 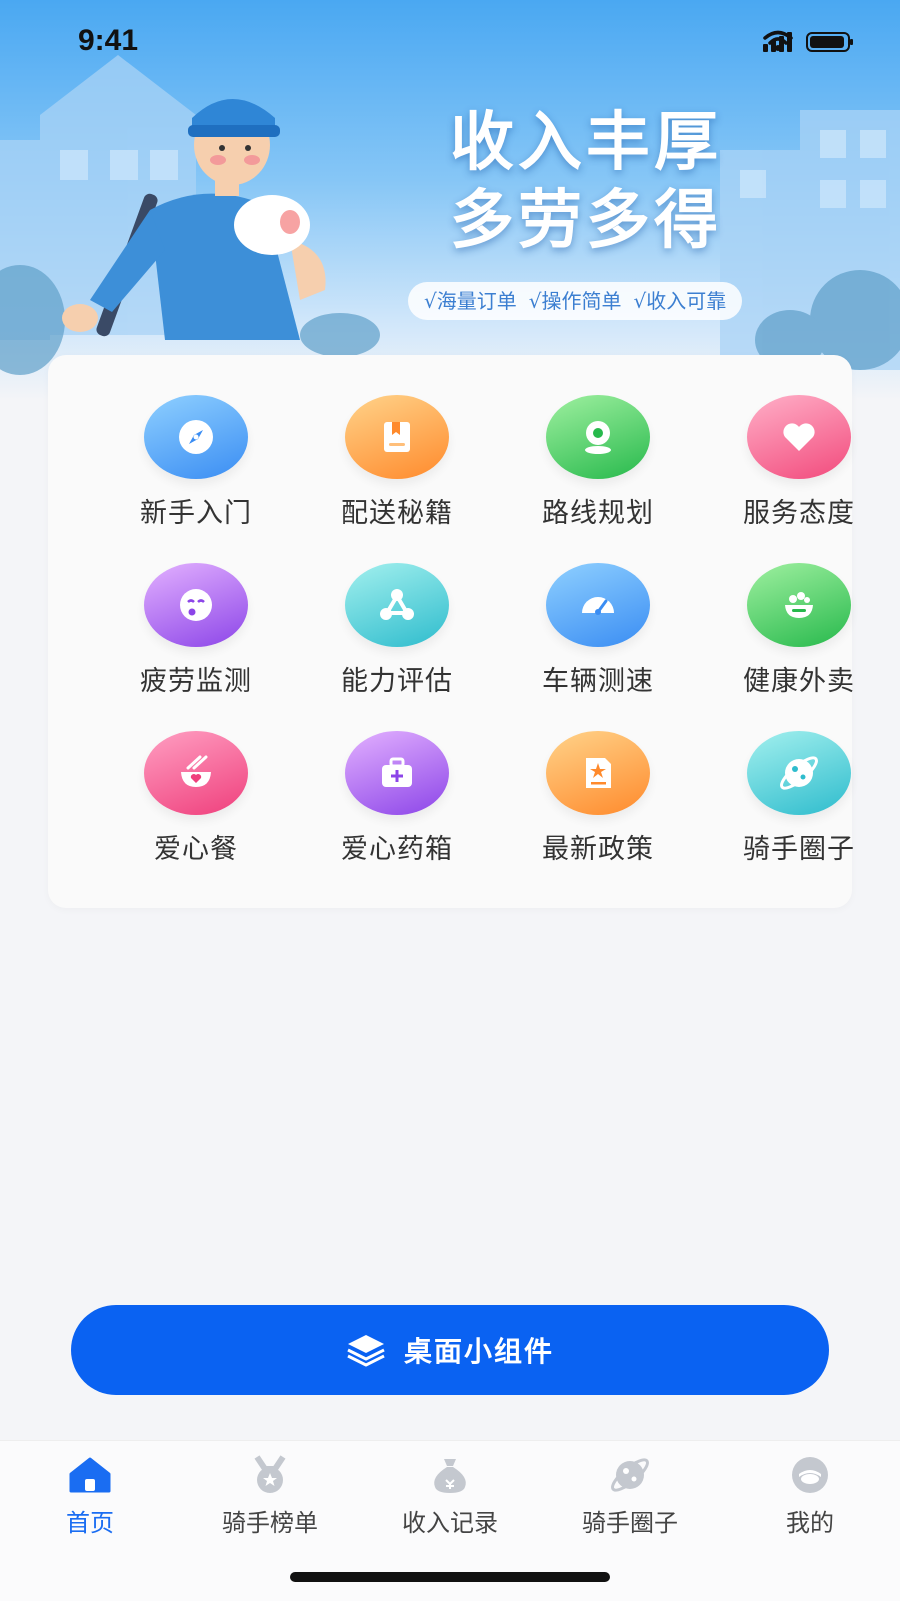 I want to click on speedometer-icon, so click(x=598, y=605).